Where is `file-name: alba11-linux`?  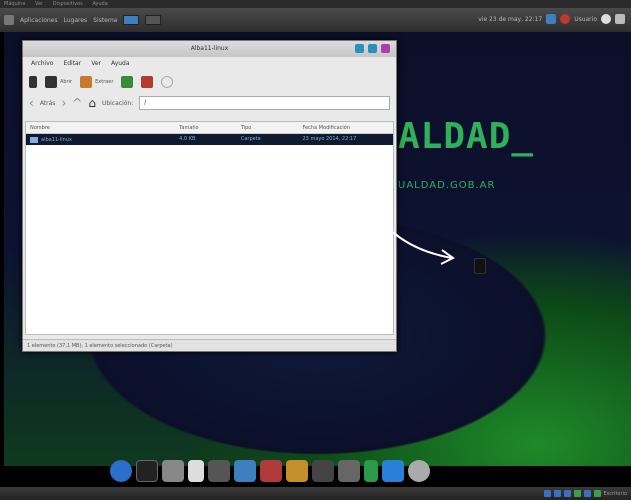
file-name: alba11-linux is located at coordinates (56, 139).